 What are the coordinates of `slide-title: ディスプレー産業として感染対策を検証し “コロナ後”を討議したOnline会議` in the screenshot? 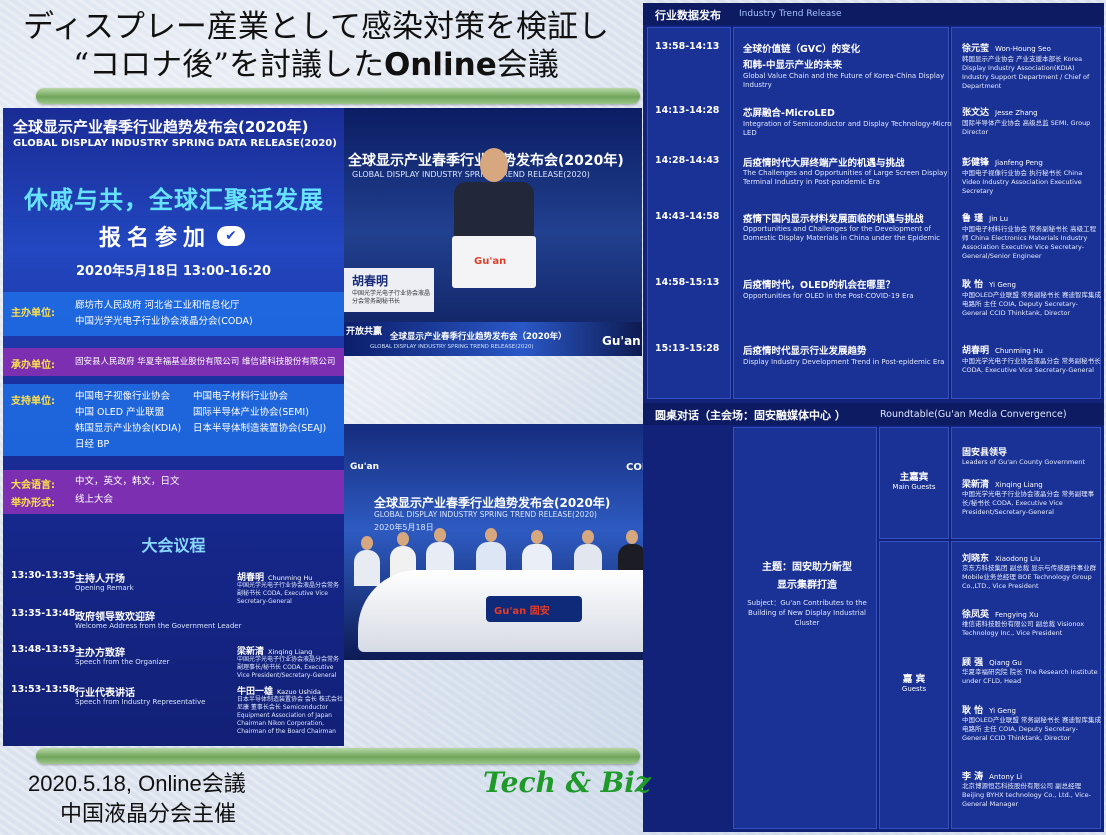 It's located at (316, 46).